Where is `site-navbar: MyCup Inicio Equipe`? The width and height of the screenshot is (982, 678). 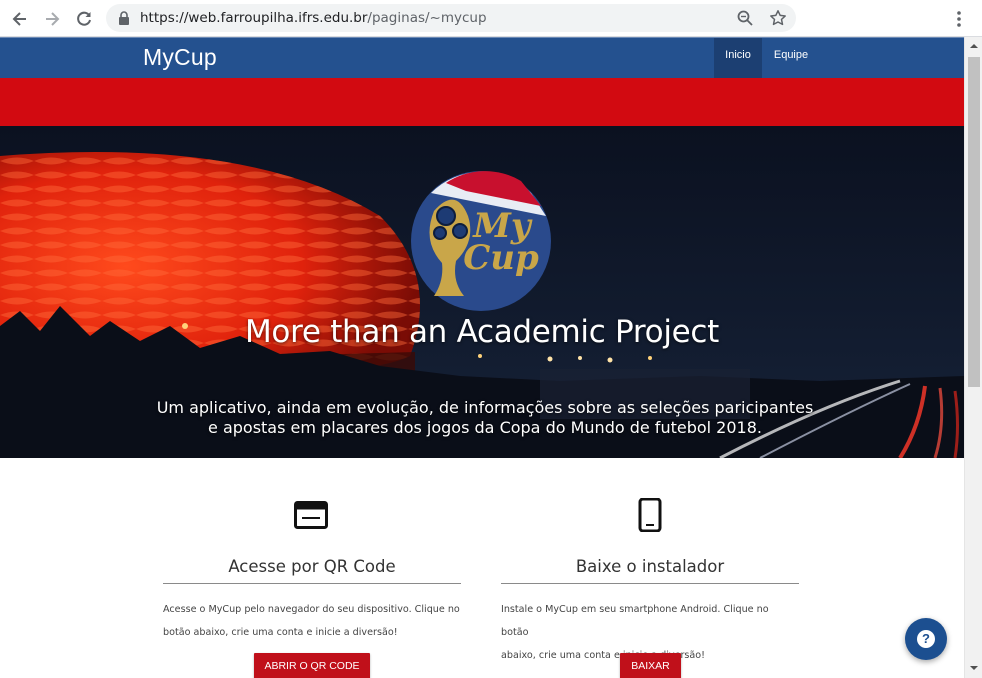 site-navbar: MyCup Inicio Equipe is located at coordinates (482, 57).